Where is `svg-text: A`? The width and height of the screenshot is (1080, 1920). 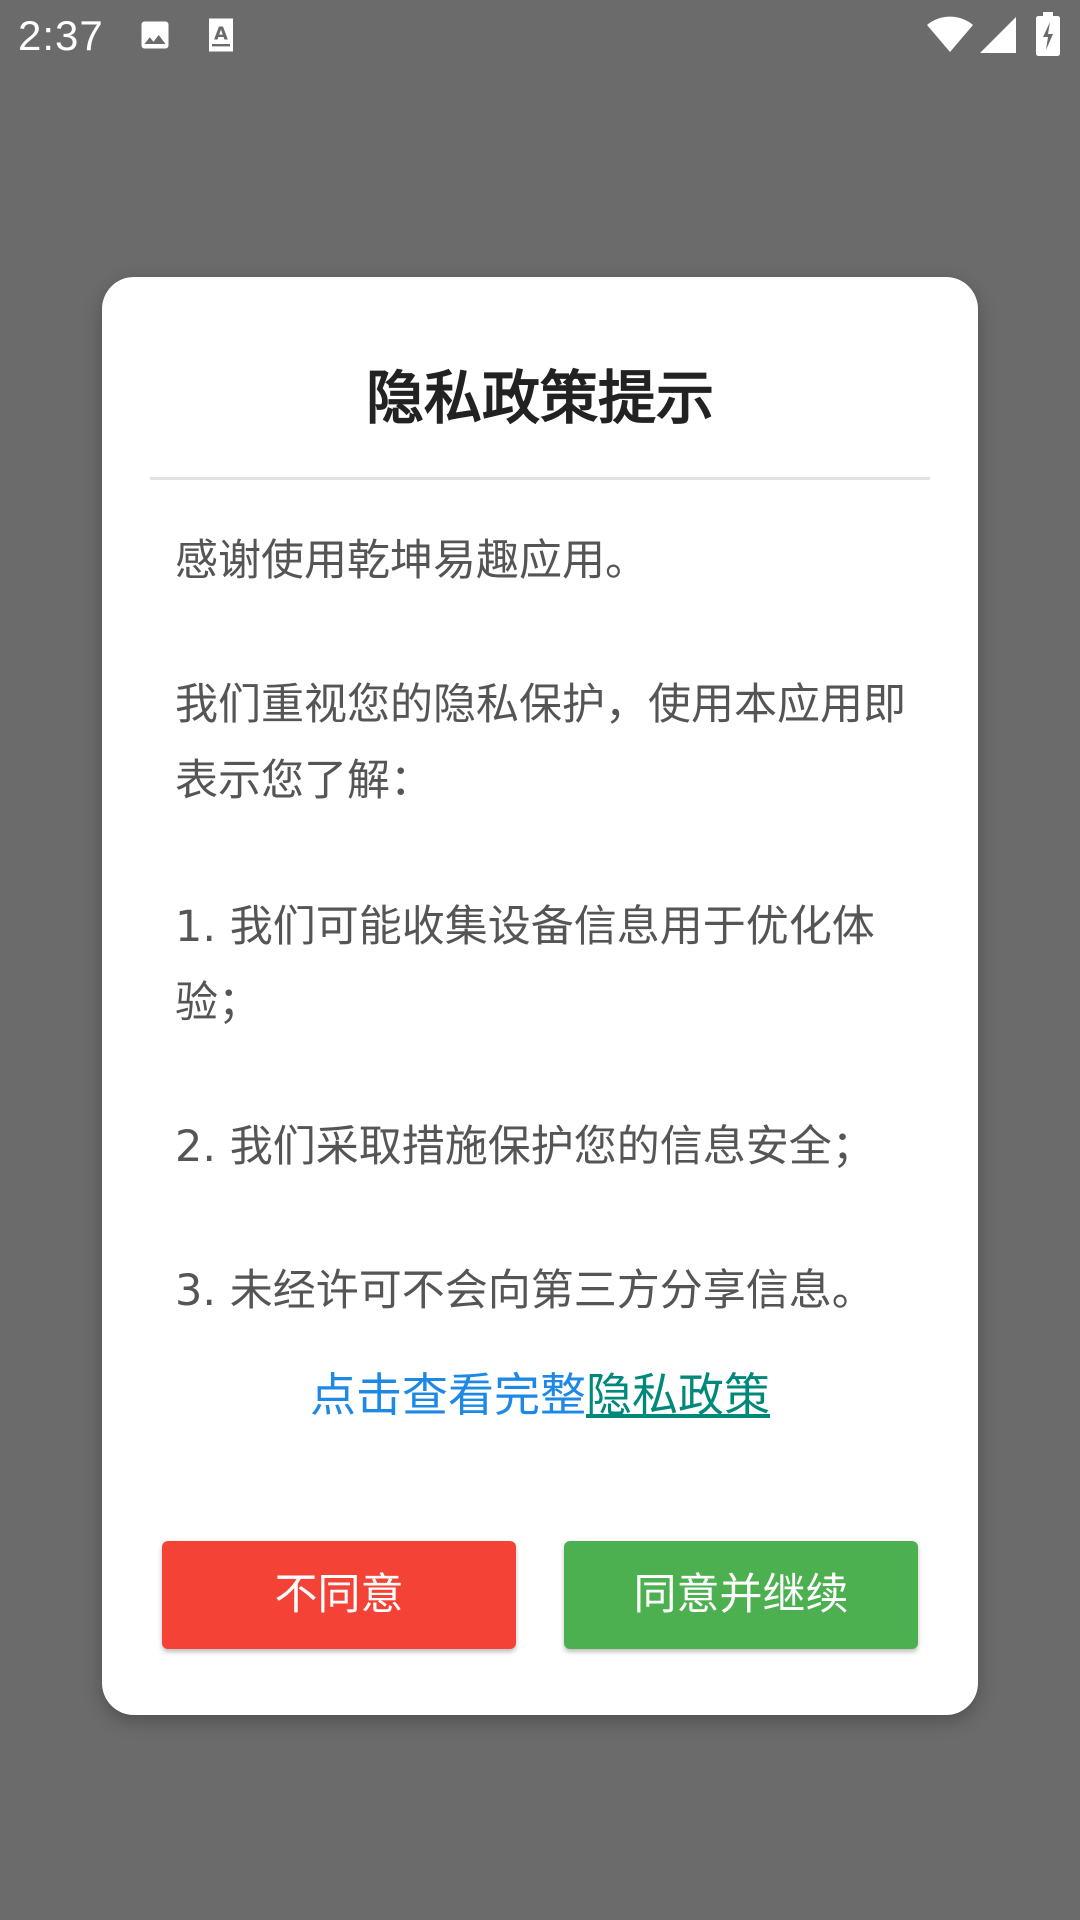 svg-text: A is located at coordinates (221, 34).